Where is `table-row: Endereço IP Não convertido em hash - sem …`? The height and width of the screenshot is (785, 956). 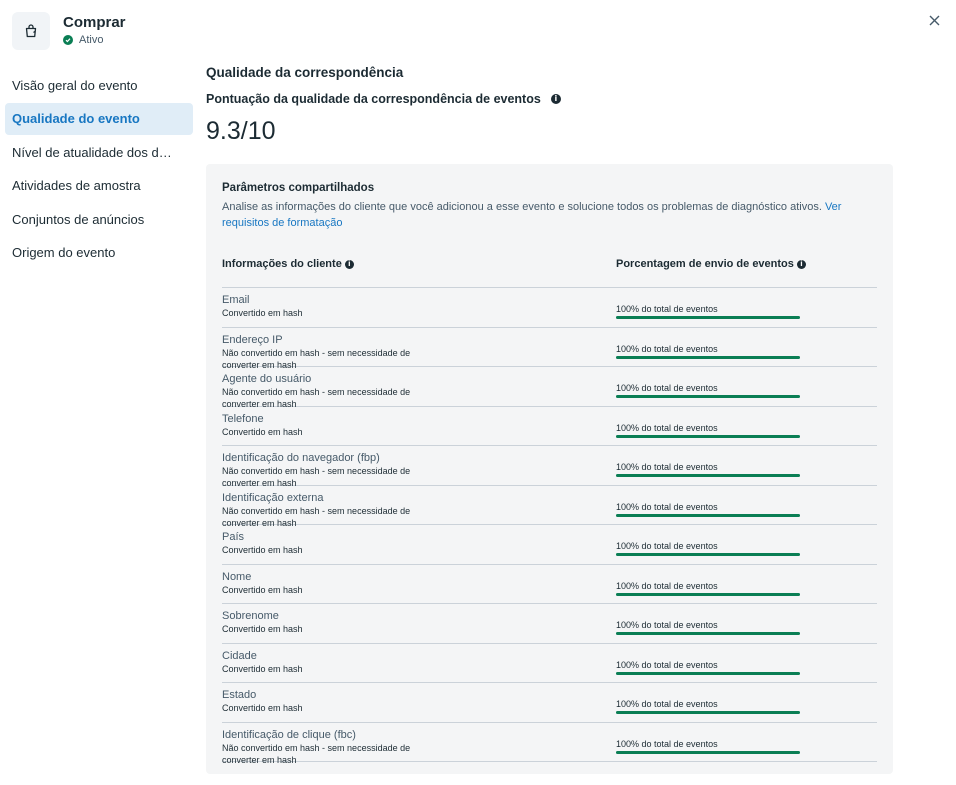
table-row: Endereço IP Não convertido em hash - sem … is located at coordinates (549, 349).